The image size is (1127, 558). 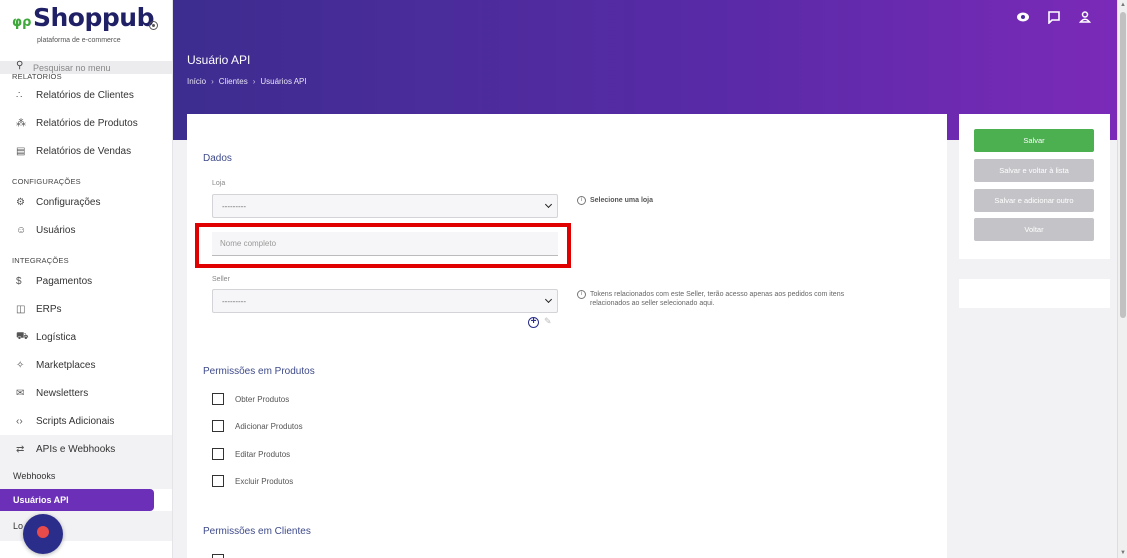 I want to click on checkbox-clientes-partial, so click(x=218, y=556).